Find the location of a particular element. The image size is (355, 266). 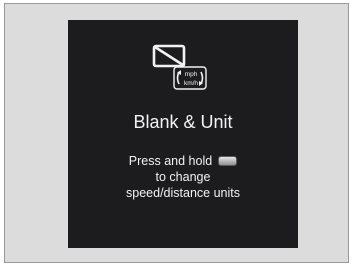

unit-kmh-label: km/h is located at coordinates (191, 83).